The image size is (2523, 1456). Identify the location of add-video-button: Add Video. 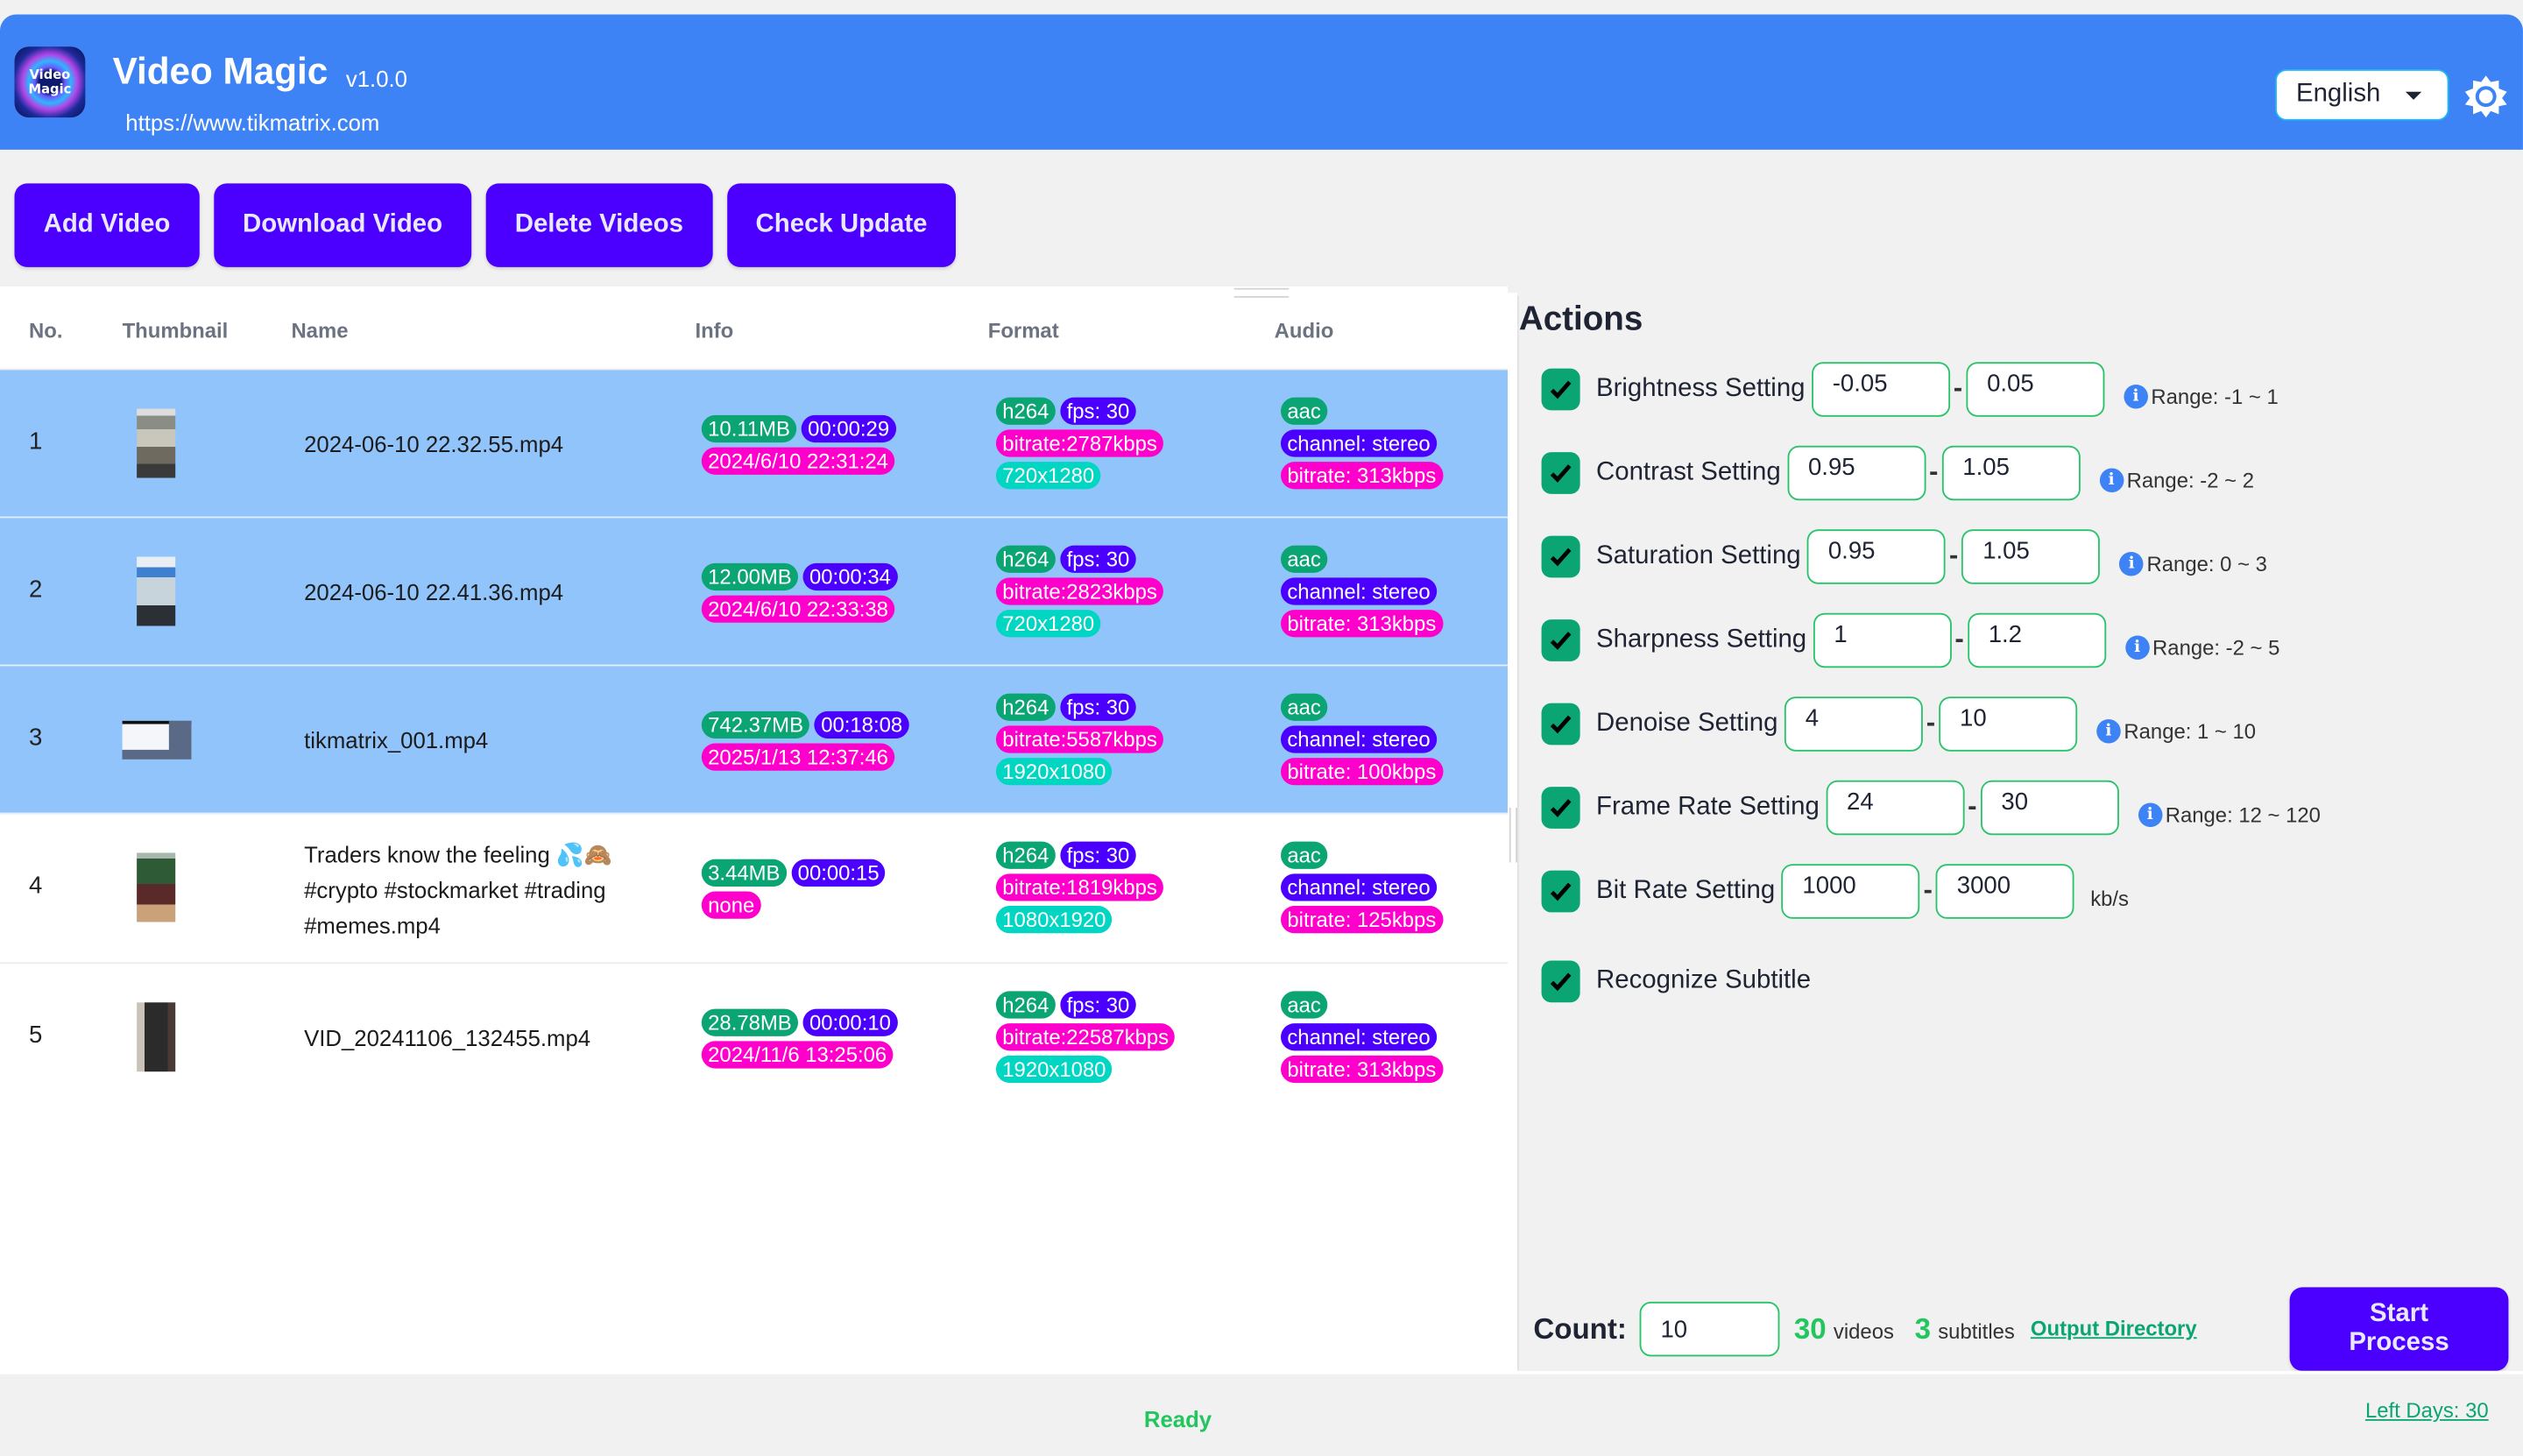
(107, 225).